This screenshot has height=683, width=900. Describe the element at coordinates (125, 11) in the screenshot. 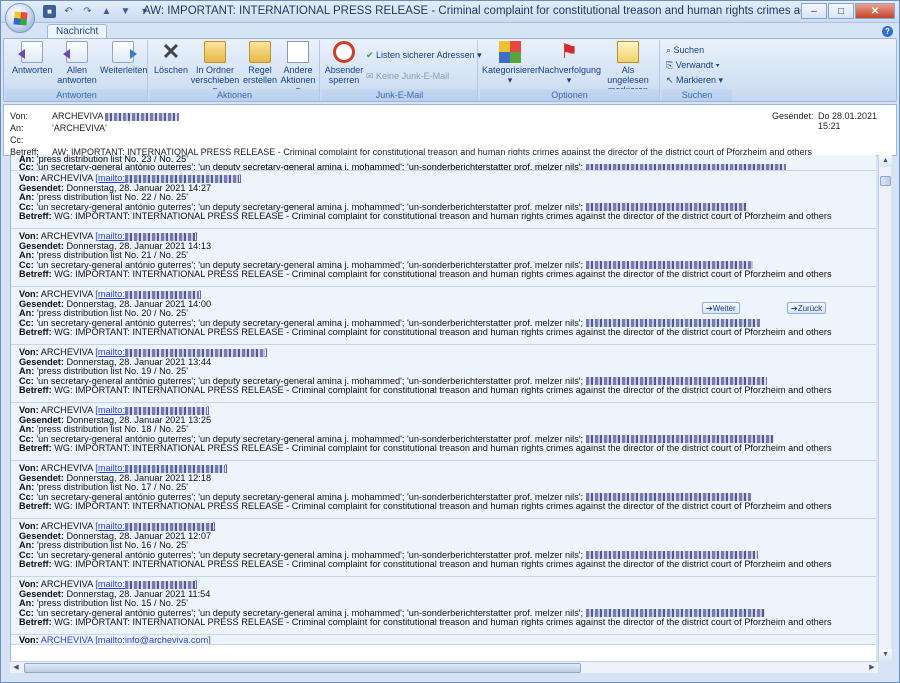

I see `next-item-icon: ▼` at that location.